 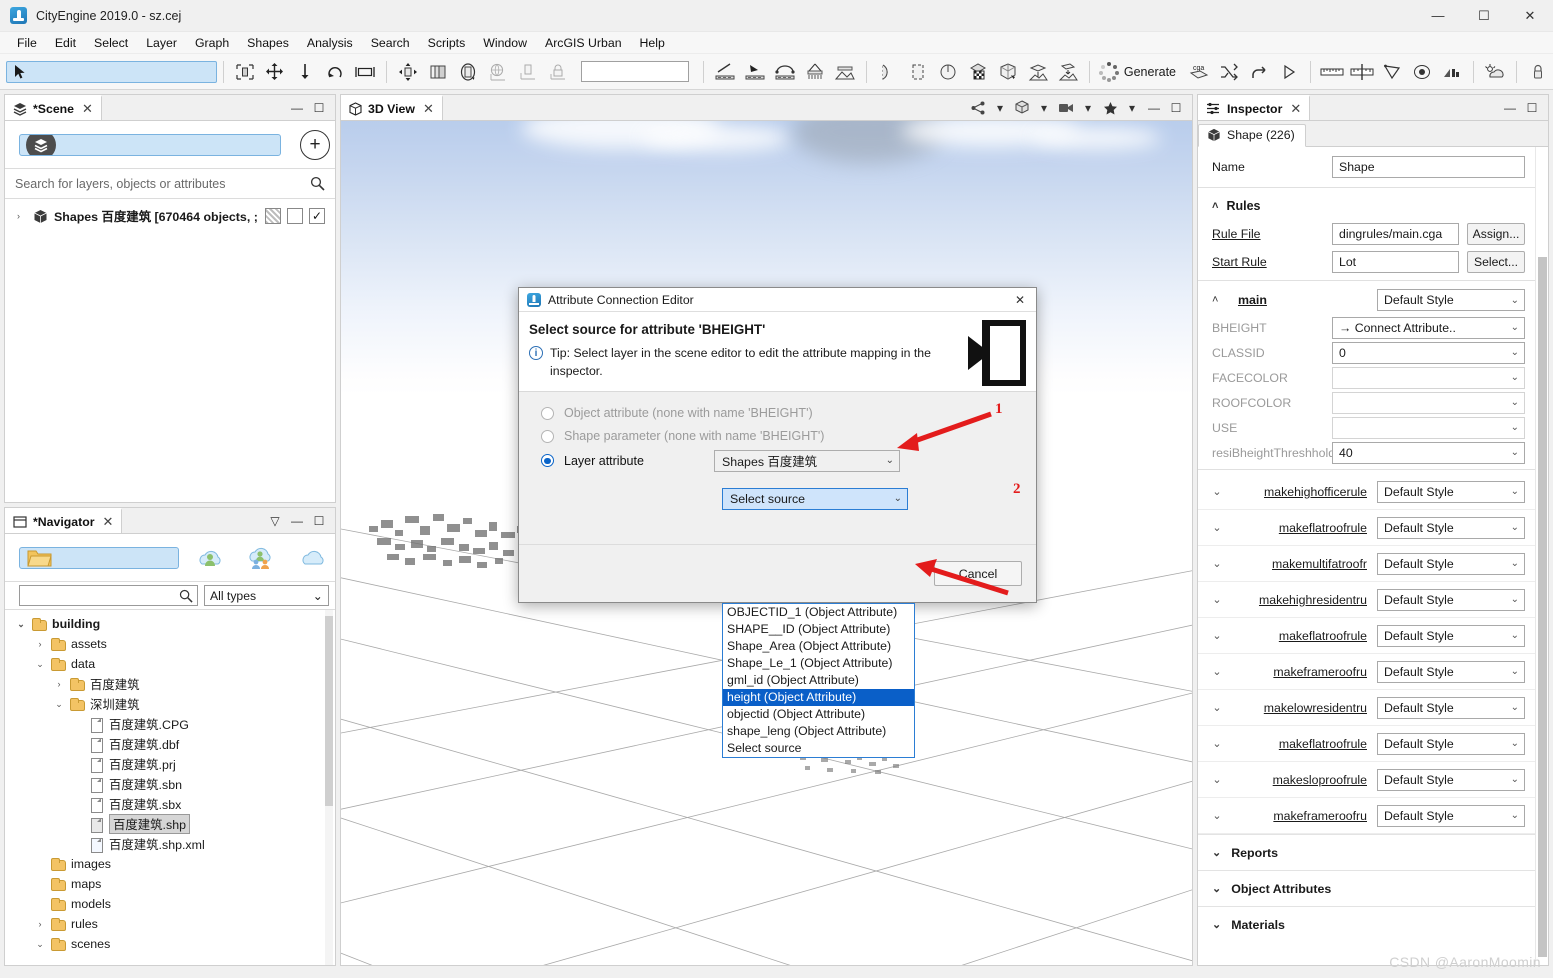 I want to click on dropdown-option: height (Object Attribute), so click(x=818, y=697).